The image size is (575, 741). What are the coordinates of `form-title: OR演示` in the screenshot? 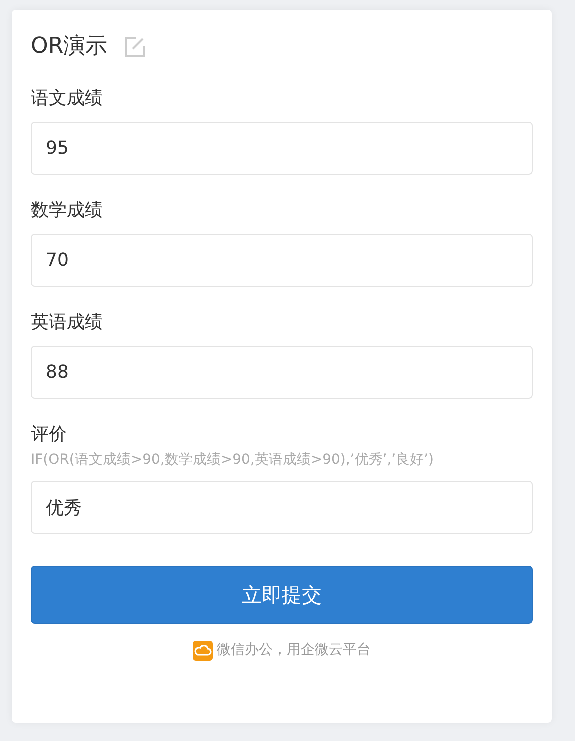 It's located at (69, 47).